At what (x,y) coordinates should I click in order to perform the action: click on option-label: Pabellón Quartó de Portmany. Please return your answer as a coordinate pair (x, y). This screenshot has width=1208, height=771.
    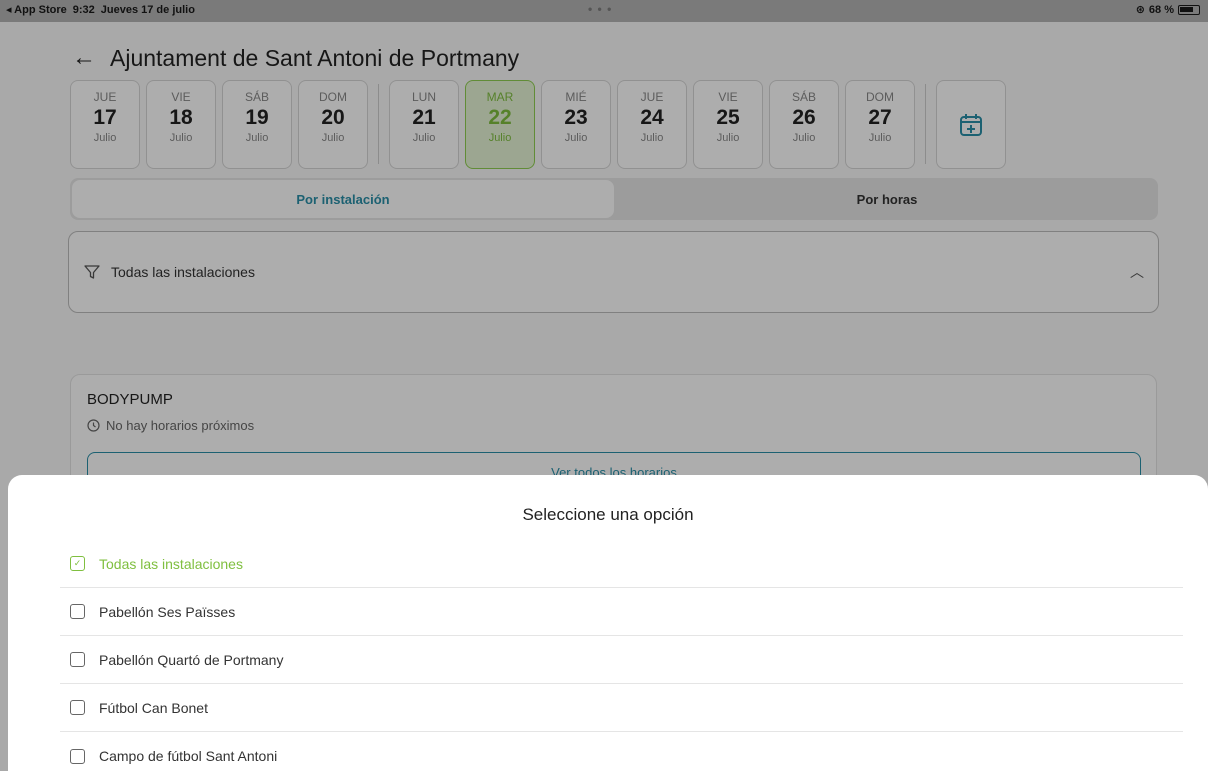
    Looking at the image, I should click on (191, 659).